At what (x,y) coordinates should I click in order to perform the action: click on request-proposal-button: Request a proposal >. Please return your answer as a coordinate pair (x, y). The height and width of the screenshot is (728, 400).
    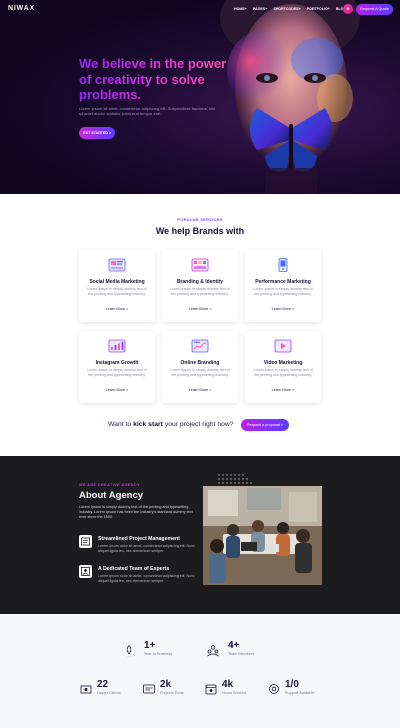
    Looking at the image, I should click on (265, 425).